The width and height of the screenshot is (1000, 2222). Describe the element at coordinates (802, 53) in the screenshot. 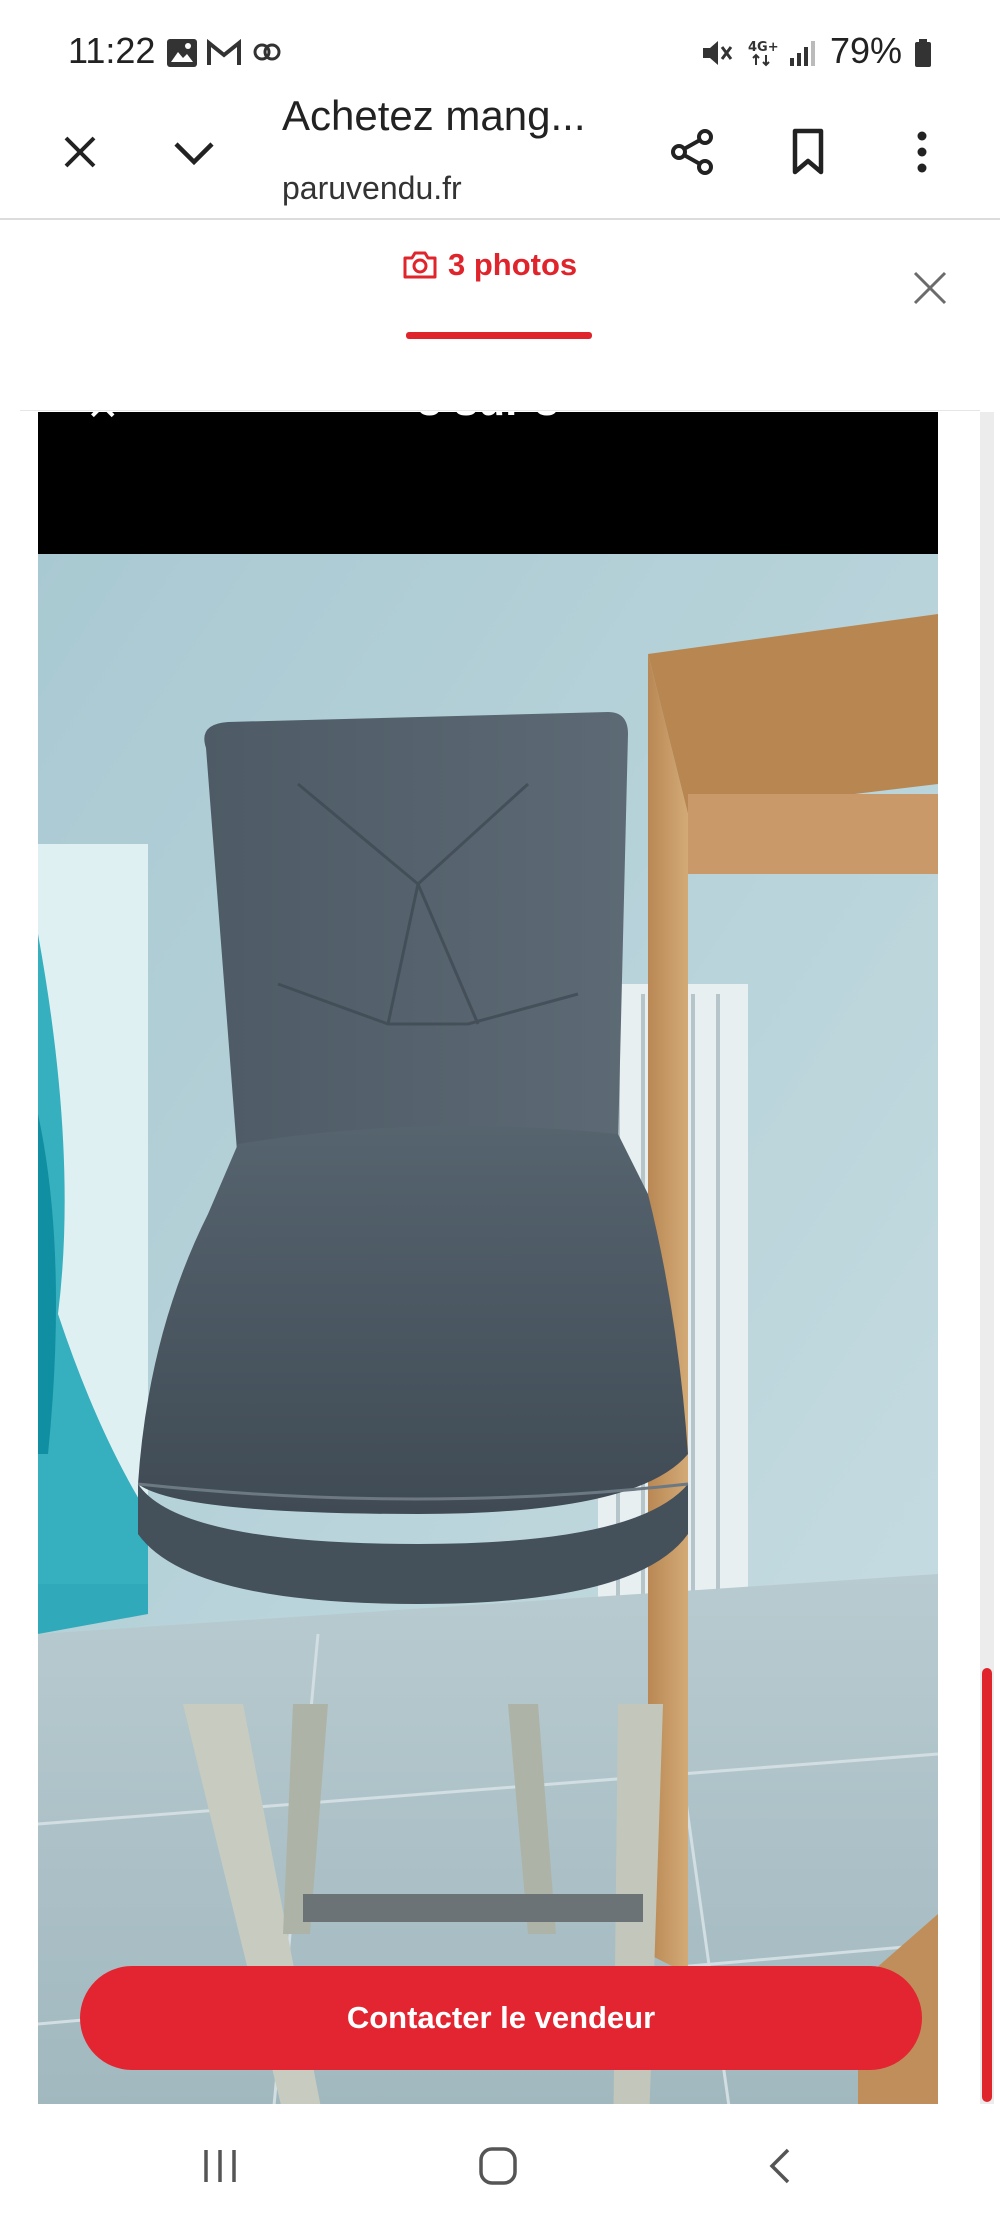

I see `signal-icon` at that location.